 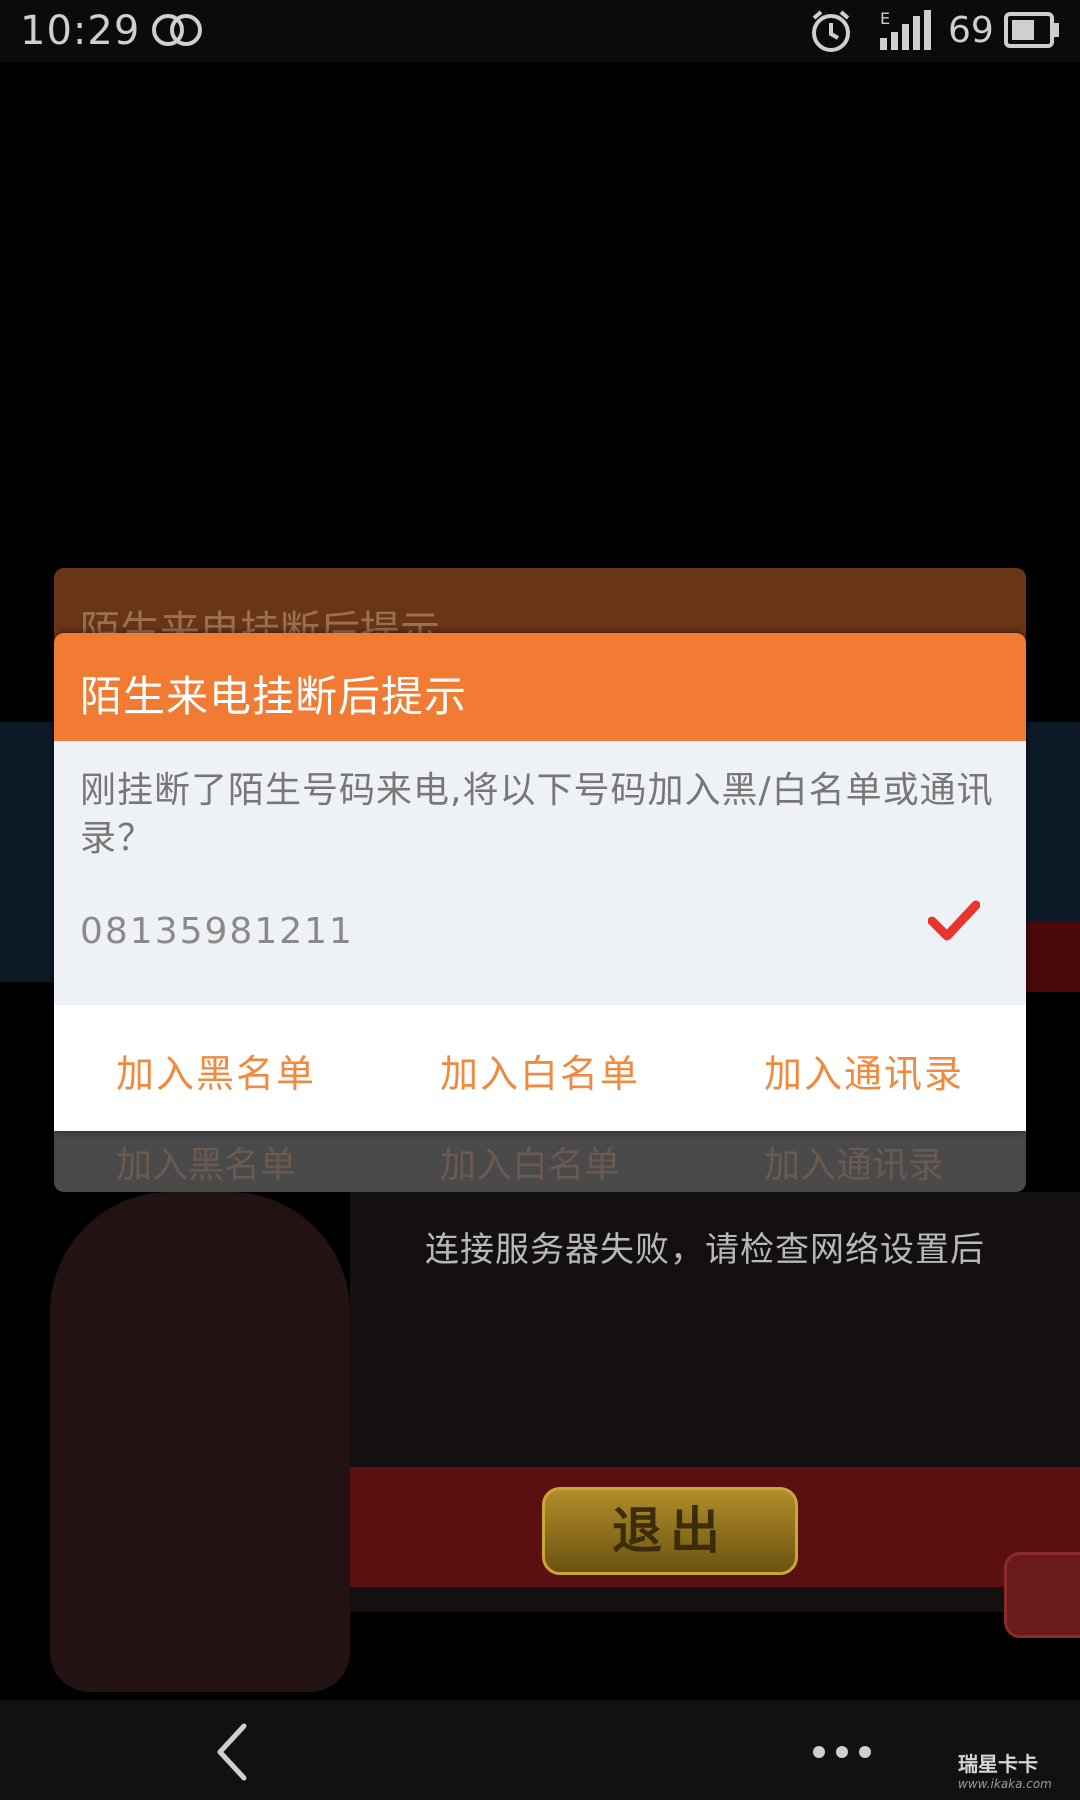 What do you see at coordinates (854, 1165) in the screenshot?
I see `ghost-button-label: 加入通讯录` at bounding box center [854, 1165].